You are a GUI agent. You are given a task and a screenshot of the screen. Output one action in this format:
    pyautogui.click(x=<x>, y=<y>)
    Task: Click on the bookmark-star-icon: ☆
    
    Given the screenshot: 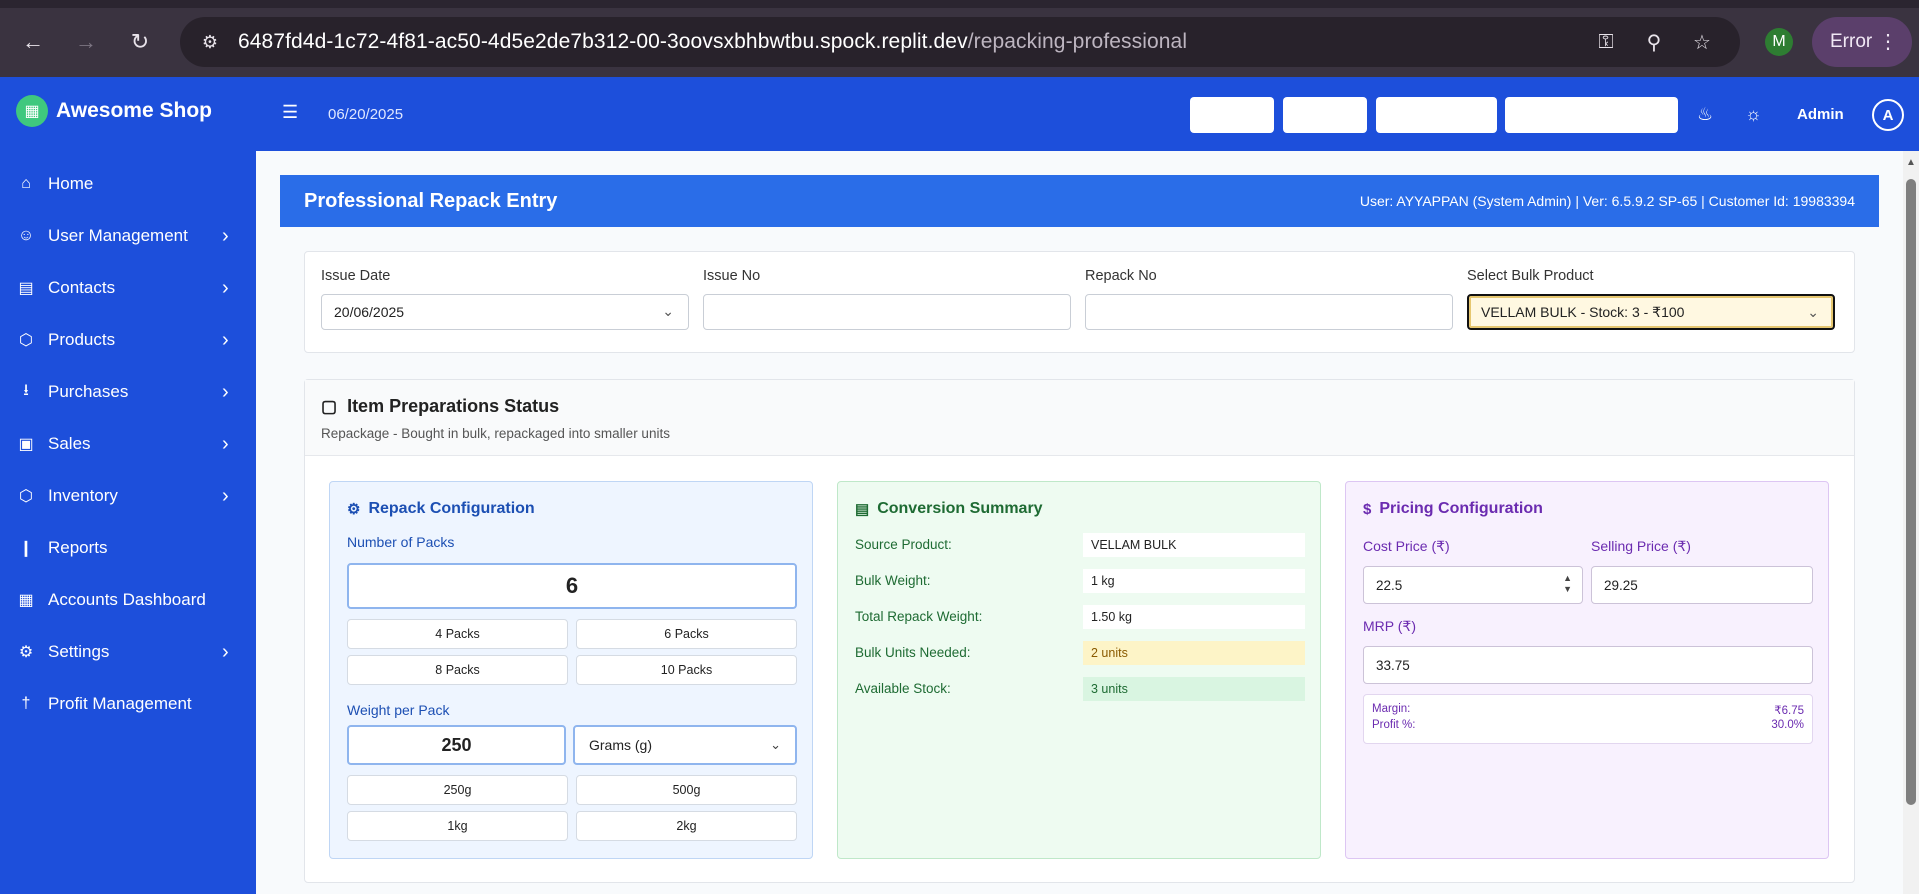 What is the action you would take?
    pyautogui.click(x=1702, y=42)
    